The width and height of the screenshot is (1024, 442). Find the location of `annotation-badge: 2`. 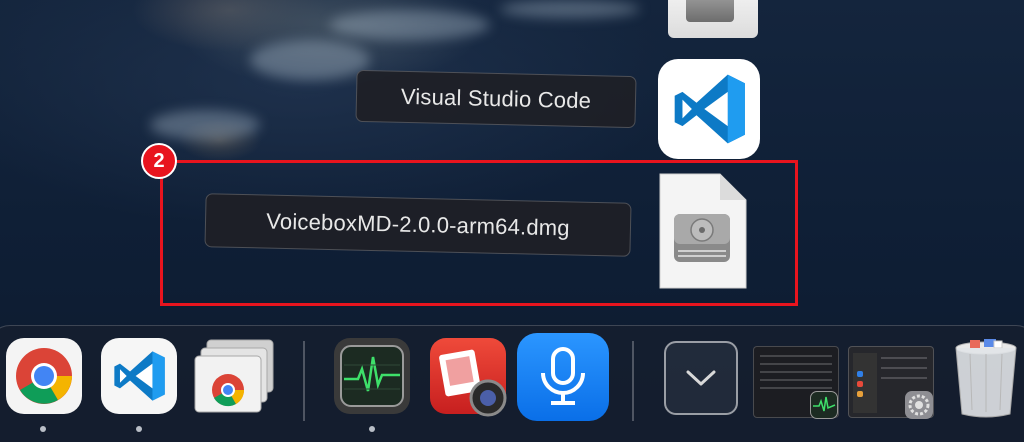

annotation-badge: 2 is located at coordinates (159, 161).